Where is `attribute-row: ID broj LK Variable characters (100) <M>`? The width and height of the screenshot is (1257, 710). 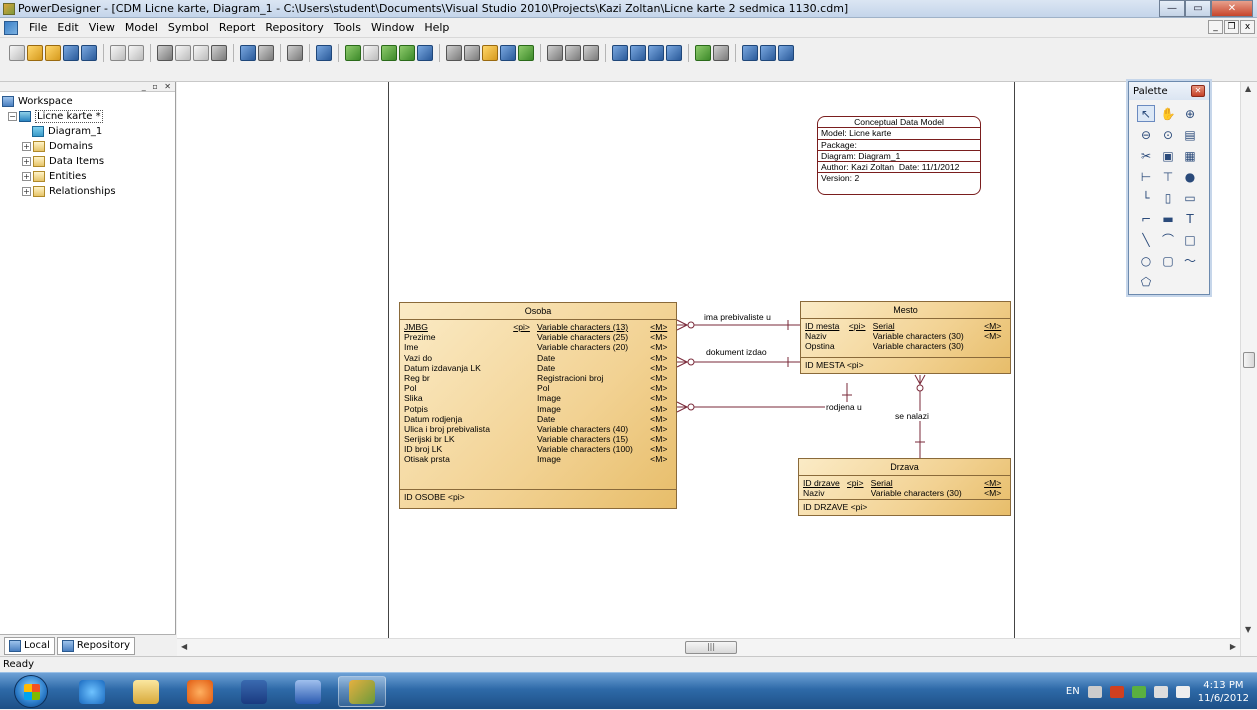
attribute-row: ID broj LK Variable characters (100) <M> is located at coordinates (538, 449).